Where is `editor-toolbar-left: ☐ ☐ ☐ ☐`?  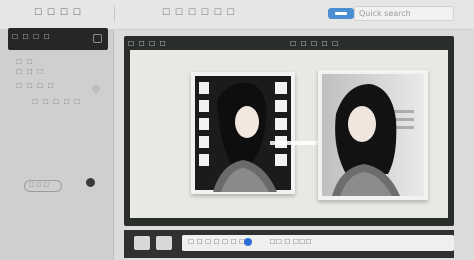
editor-toolbar-left: ☐ ☐ ☐ ☐ is located at coordinates (147, 44).